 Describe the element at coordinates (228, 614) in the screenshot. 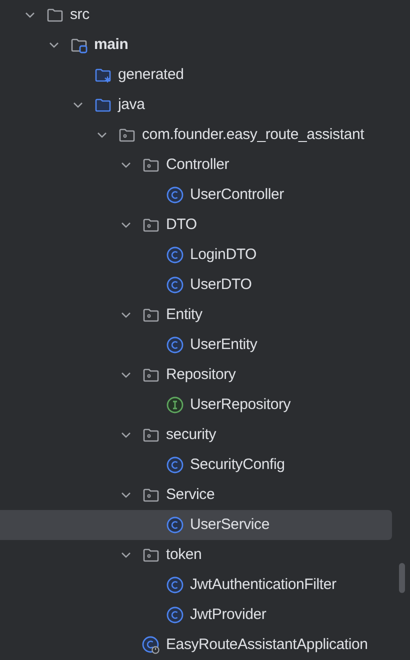

I see `item-label: JwtProvider` at that location.